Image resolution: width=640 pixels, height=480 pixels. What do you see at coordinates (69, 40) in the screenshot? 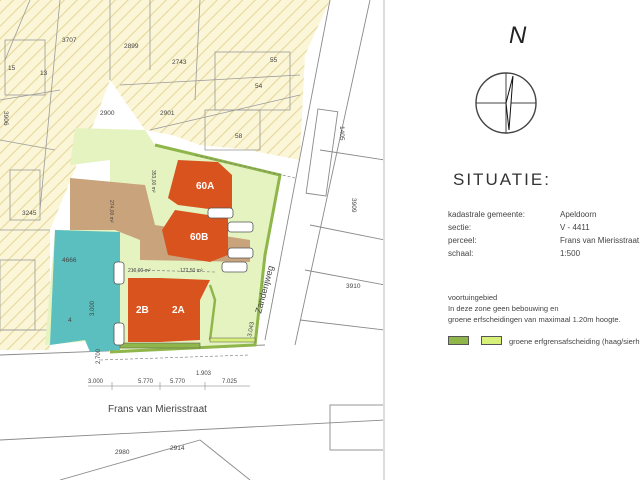
I see `parcel-number: 3707` at bounding box center [69, 40].